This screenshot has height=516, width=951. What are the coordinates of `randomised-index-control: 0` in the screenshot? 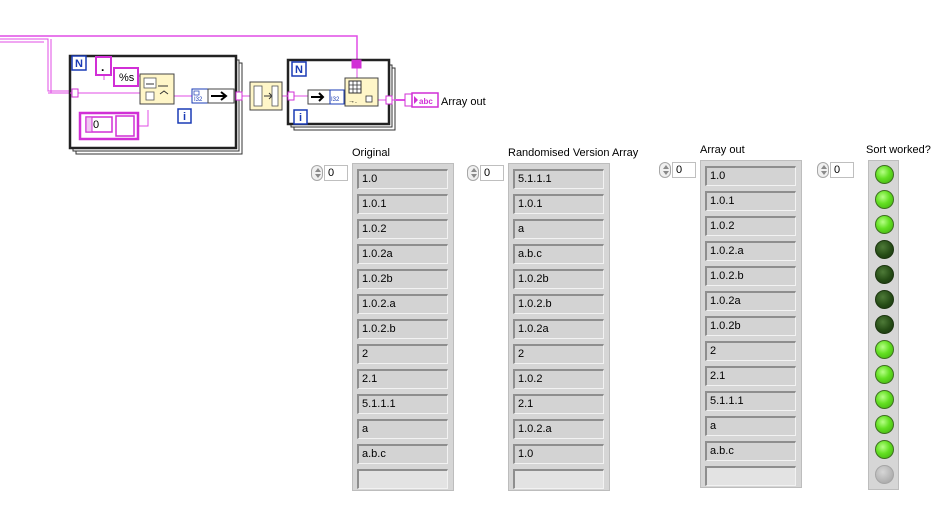 It's located at (486, 173).